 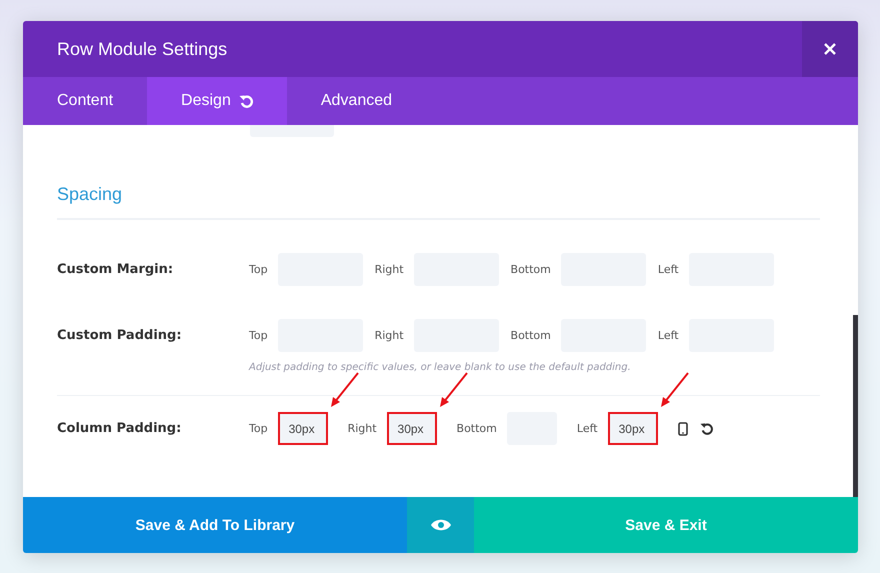 What do you see at coordinates (90, 194) in the screenshot?
I see `section-title: Spacing` at bounding box center [90, 194].